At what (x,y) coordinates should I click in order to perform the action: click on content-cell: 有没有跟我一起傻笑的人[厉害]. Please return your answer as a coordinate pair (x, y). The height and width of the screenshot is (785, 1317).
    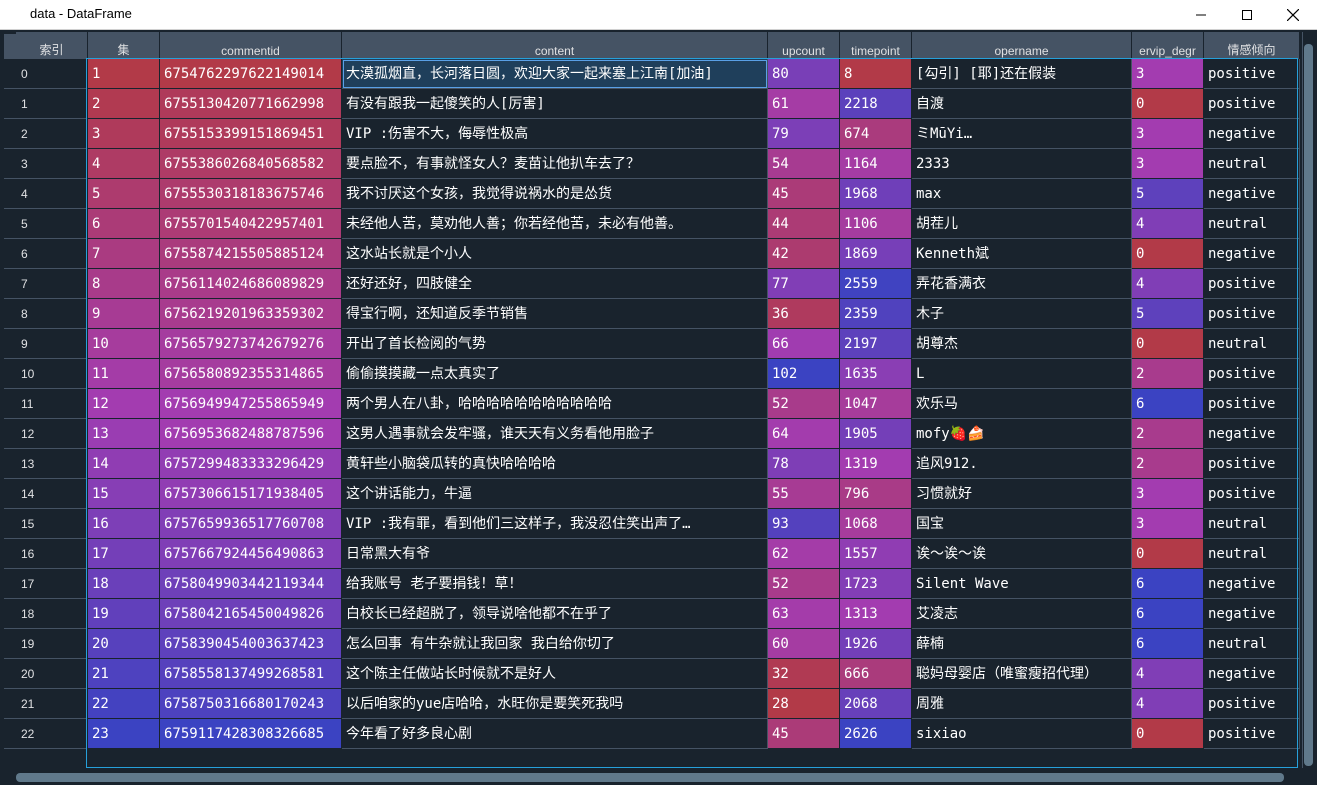
    Looking at the image, I should click on (555, 104).